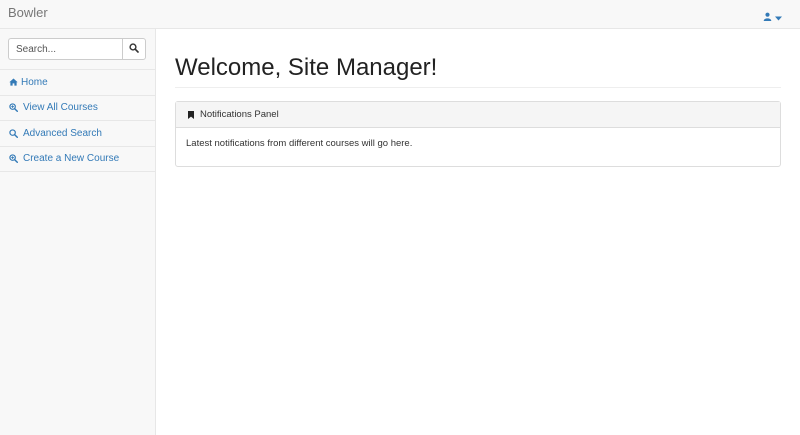 The image size is (800, 435). Describe the element at coordinates (478, 115) in the screenshot. I see `panel-heading: Notifications Panel` at that location.